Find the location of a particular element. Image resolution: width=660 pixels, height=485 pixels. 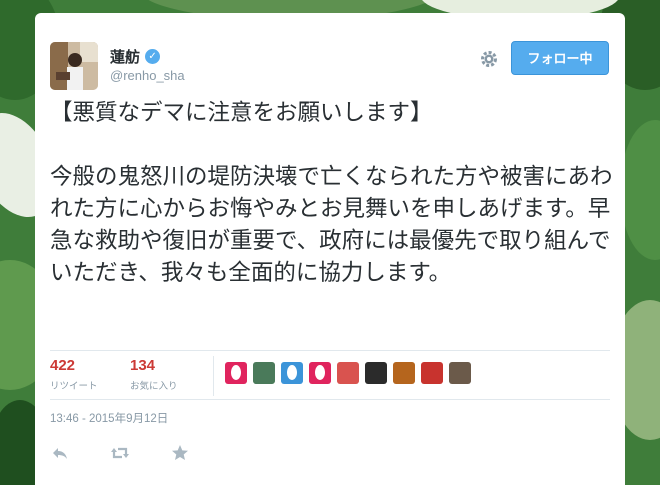

avatar is located at coordinates (74, 66).